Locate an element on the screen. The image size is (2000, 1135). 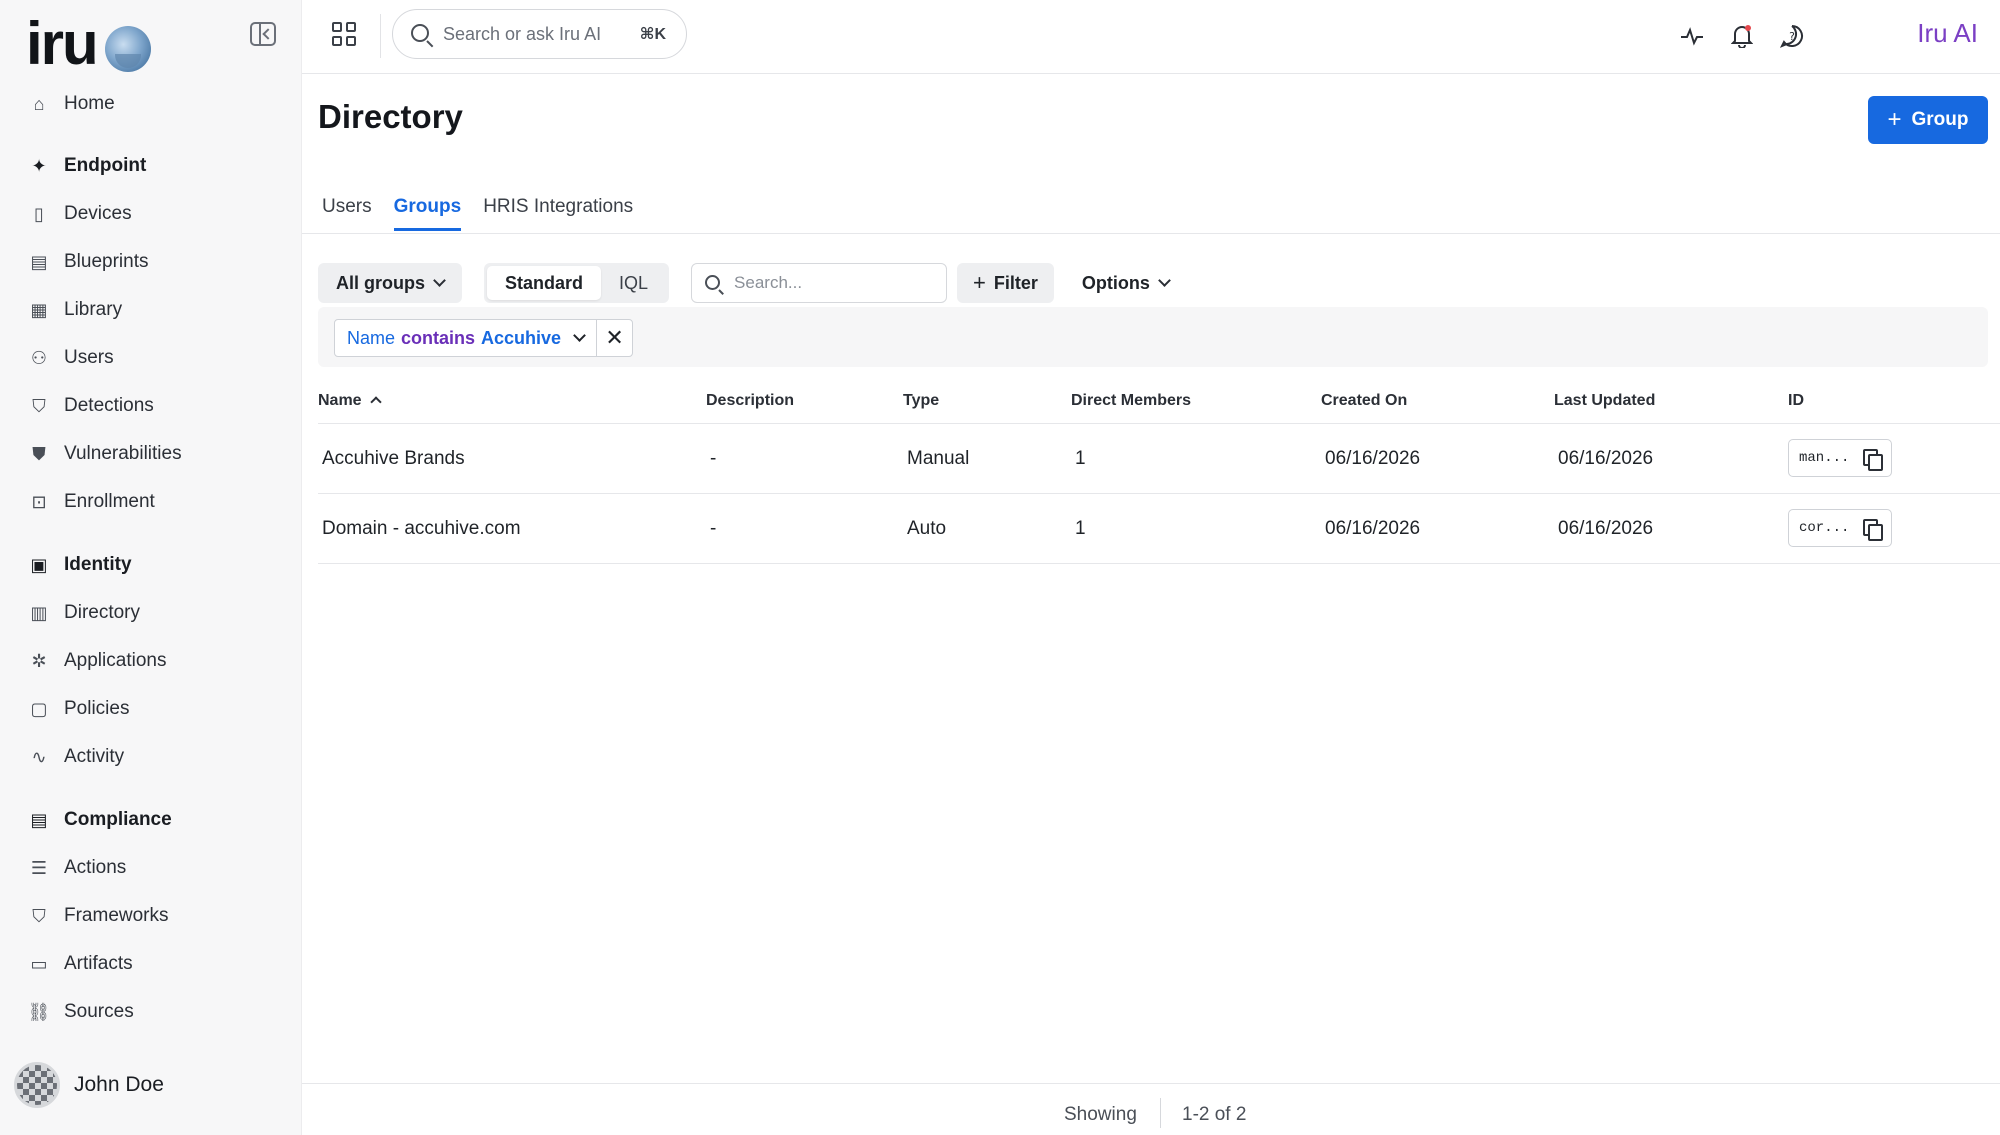
sidebar-item-label: Activity is located at coordinates (94, 756).